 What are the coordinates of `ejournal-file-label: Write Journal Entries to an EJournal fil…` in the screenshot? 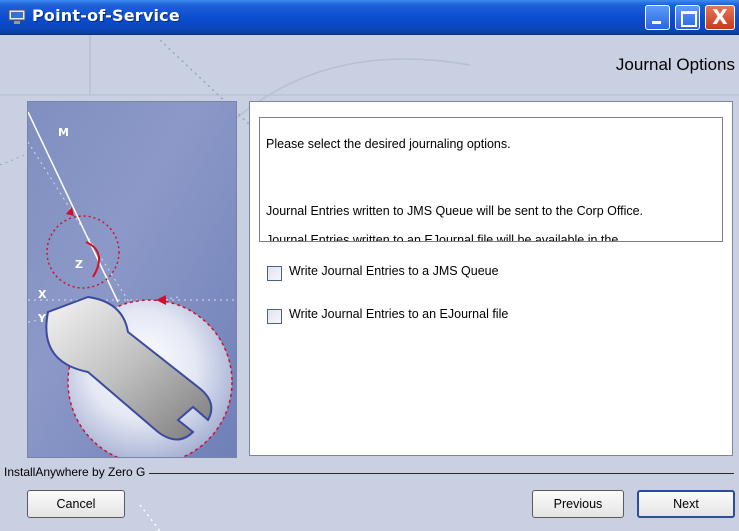 It's located at (398, 314).